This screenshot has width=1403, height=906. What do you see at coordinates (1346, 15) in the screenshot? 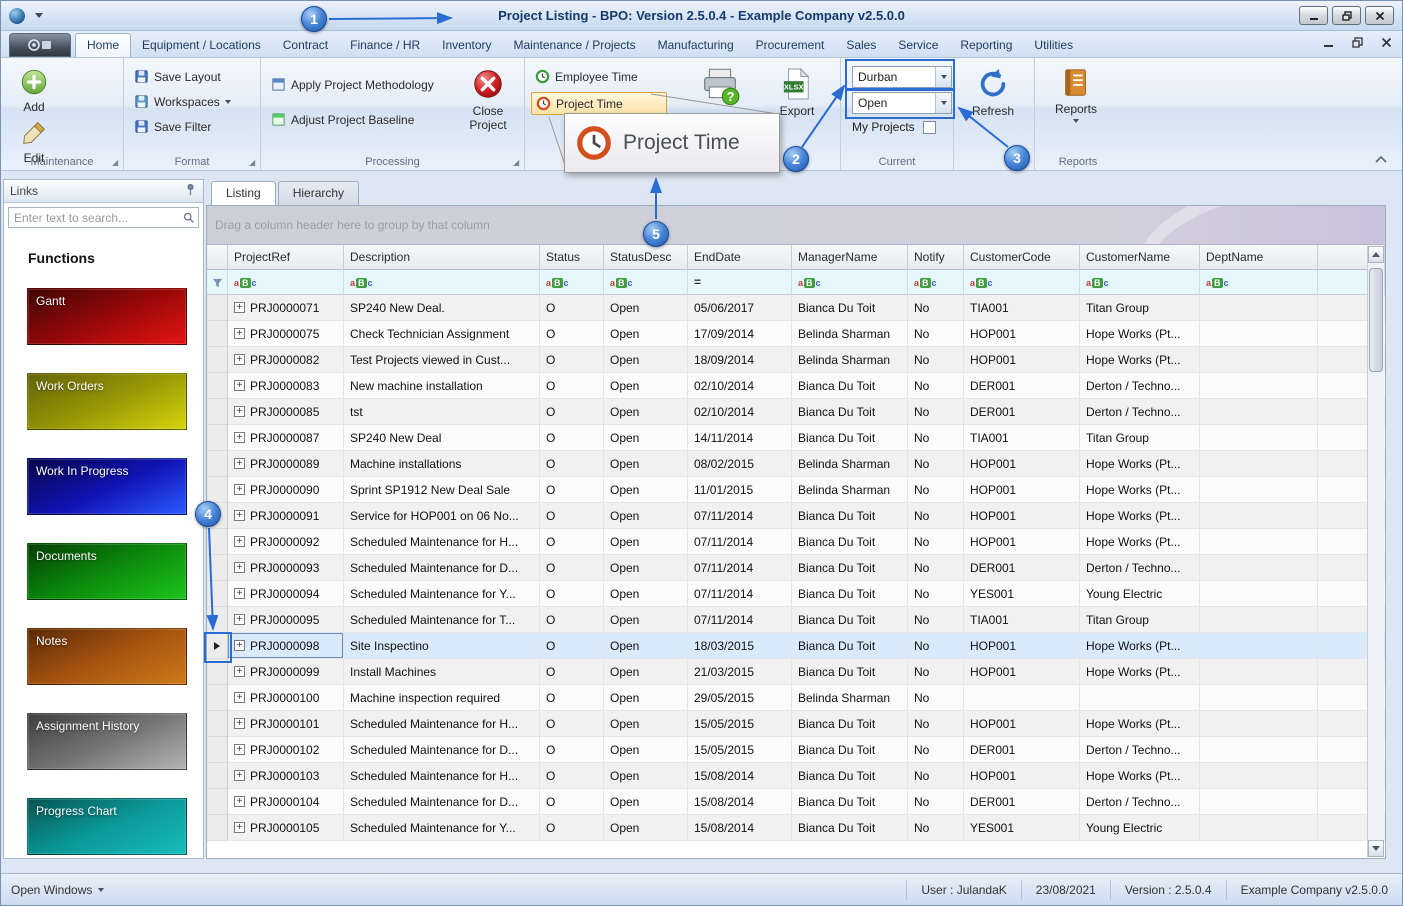
I see `maximize-button` at bounding box center [1346, 15].